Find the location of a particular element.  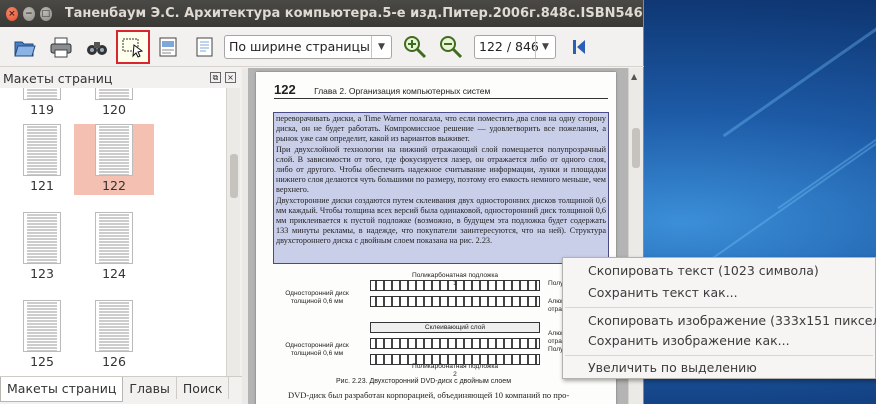

close-window-button: × is located at coordinates (12, 13).